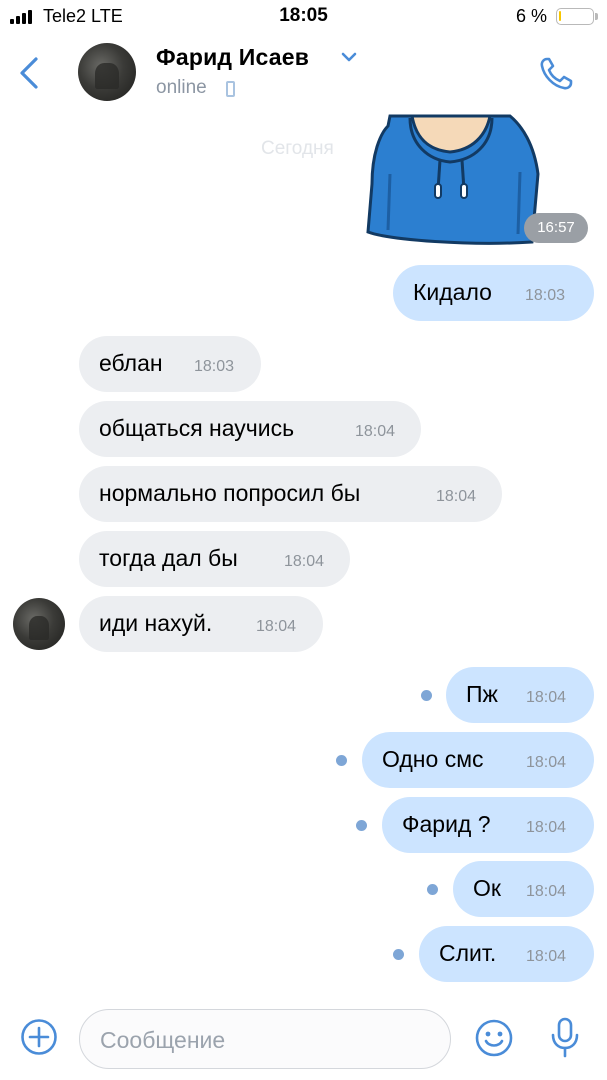 This screenshot has width=607, height=1080. What do you see at coordinates (450, 184) in the screenshot?
I see `sticker-image` at bounding box center [450, 184].